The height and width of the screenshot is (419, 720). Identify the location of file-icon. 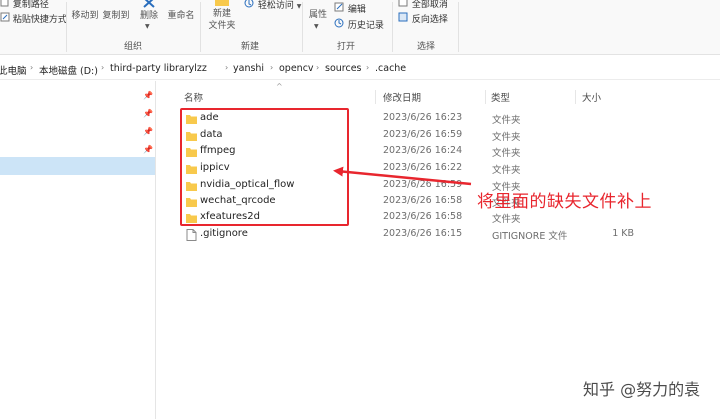
(191, 236).